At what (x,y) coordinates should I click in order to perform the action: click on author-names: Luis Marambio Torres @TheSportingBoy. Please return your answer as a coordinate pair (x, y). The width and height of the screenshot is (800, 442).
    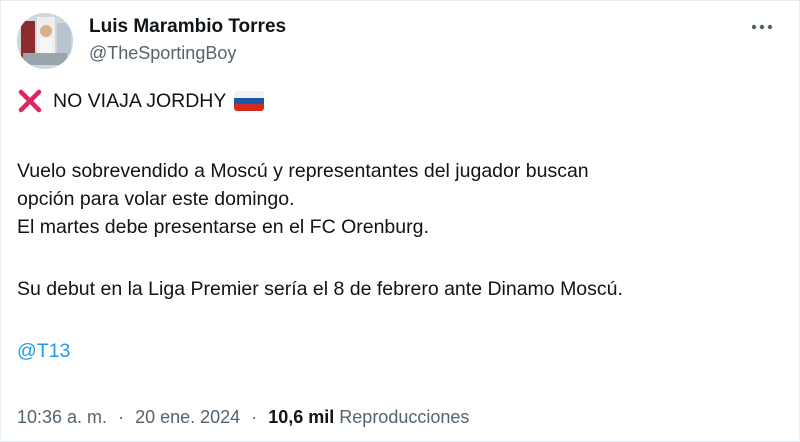
    Looking at the image, I should click on (187, 40).